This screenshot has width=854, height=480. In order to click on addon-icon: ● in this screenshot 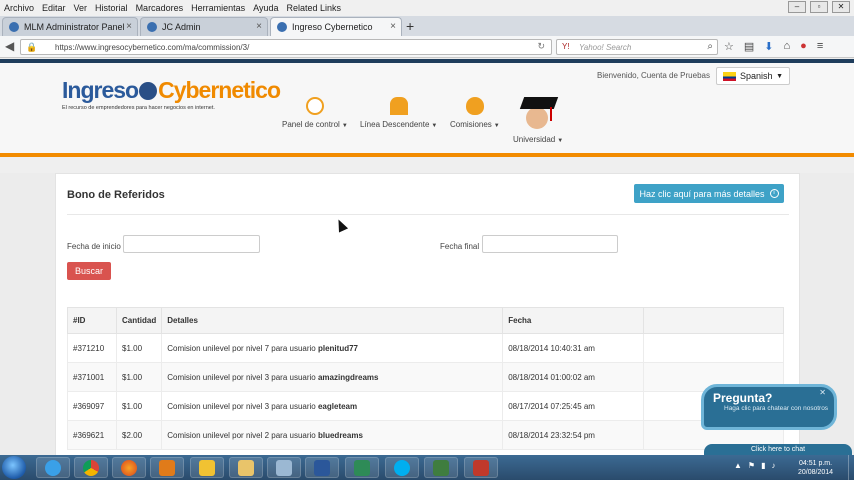, I will do `click(803, 46)`.